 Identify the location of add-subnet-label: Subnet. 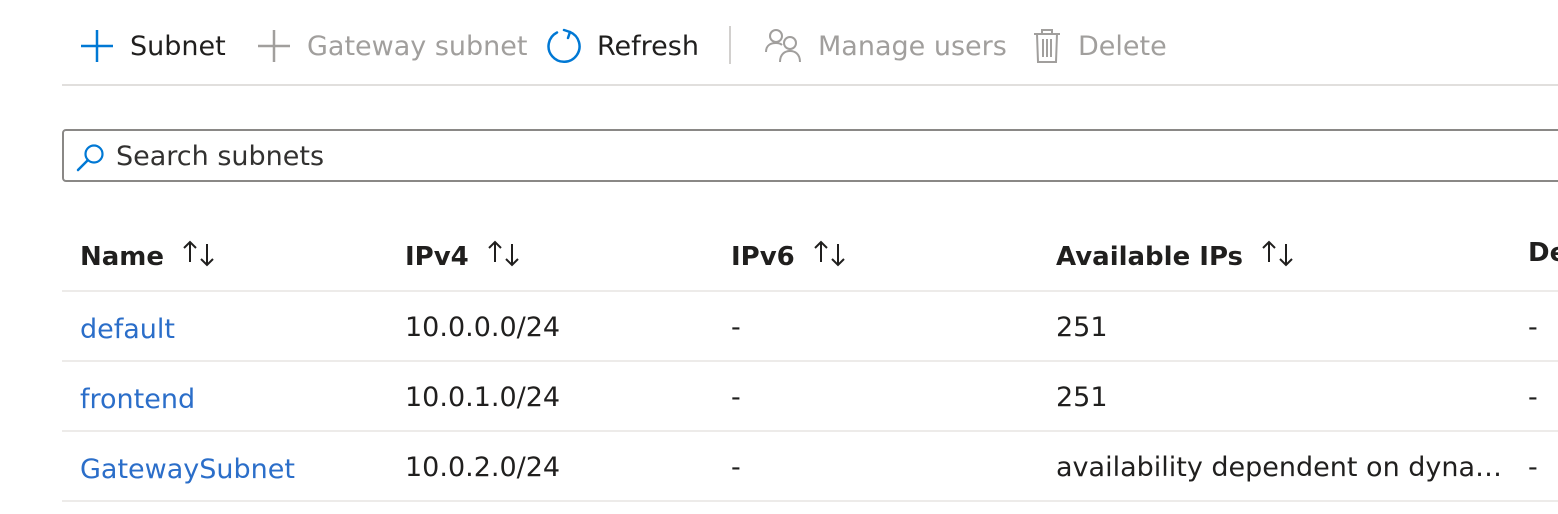
(178, 46).